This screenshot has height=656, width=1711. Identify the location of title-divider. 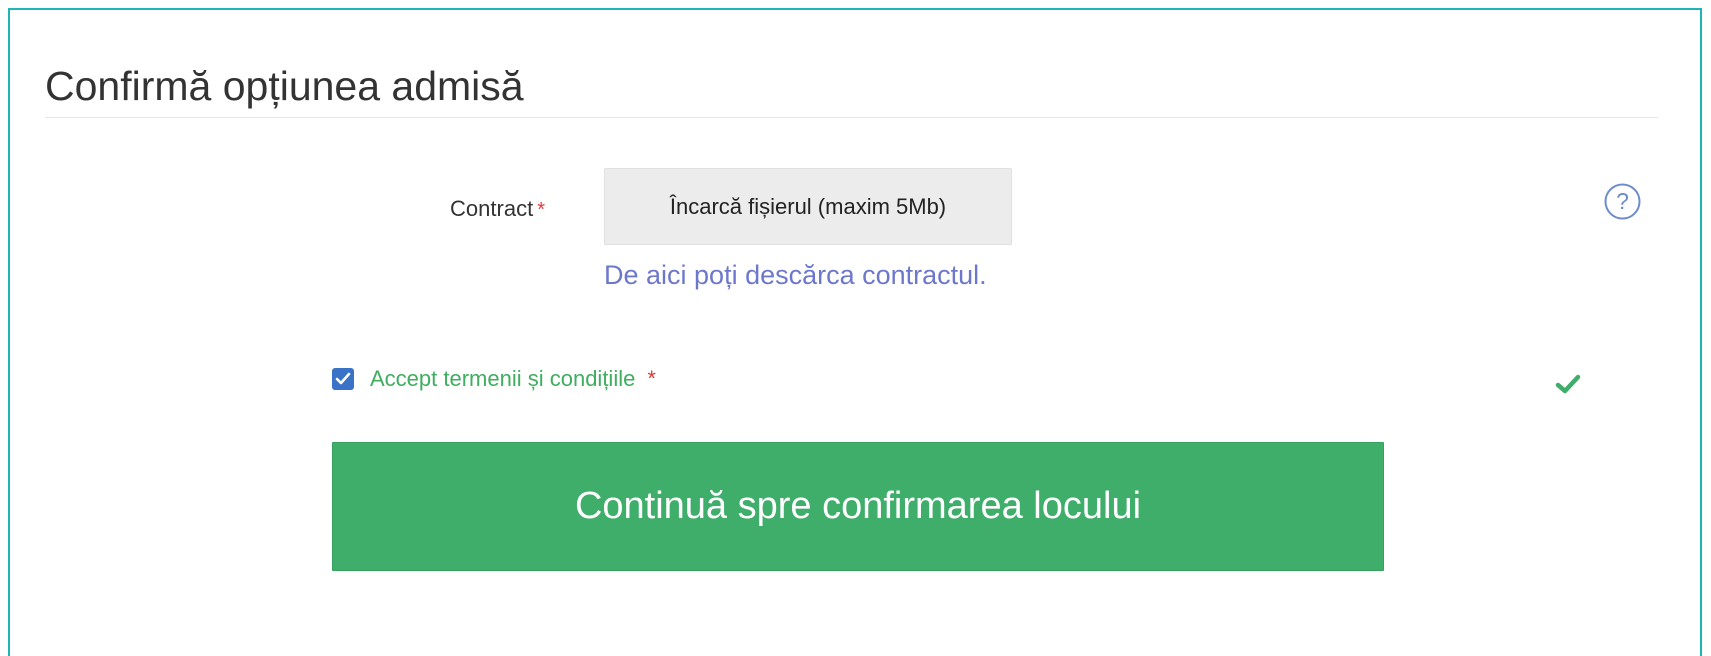
(851, 117).